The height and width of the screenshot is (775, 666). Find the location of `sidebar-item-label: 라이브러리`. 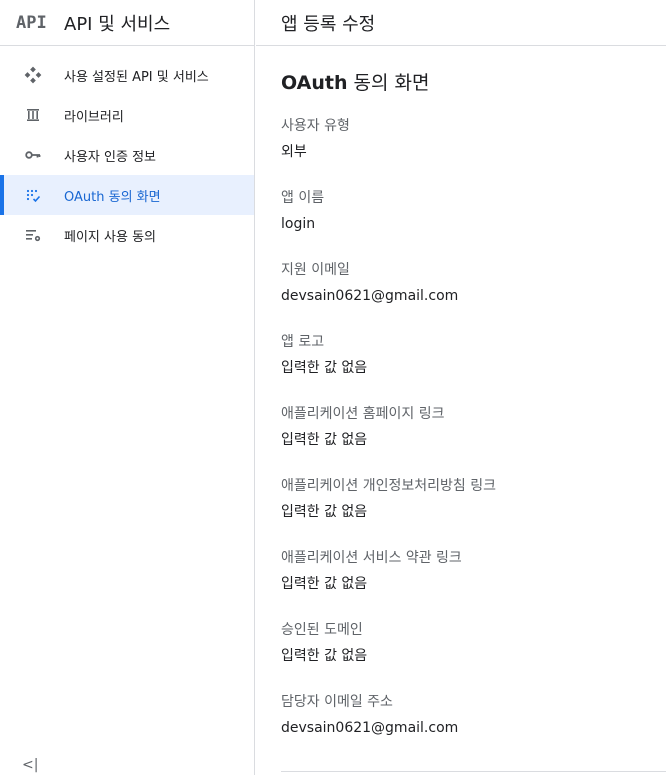

sidebar-item-label: 라이브러리 is located at coordinates (94, 117).